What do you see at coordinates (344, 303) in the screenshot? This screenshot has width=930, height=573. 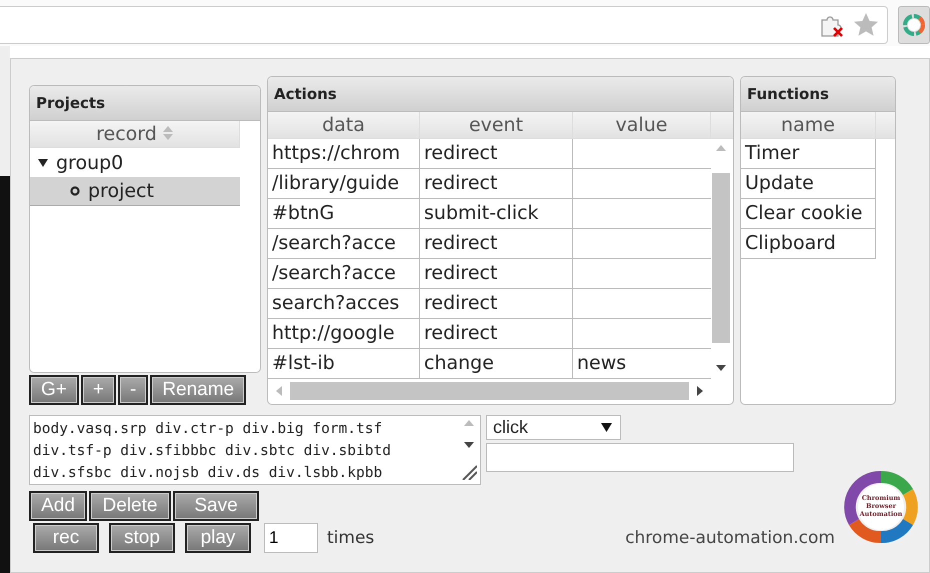 I see `table-cell: search?acces` at bounding box center [344, 303].